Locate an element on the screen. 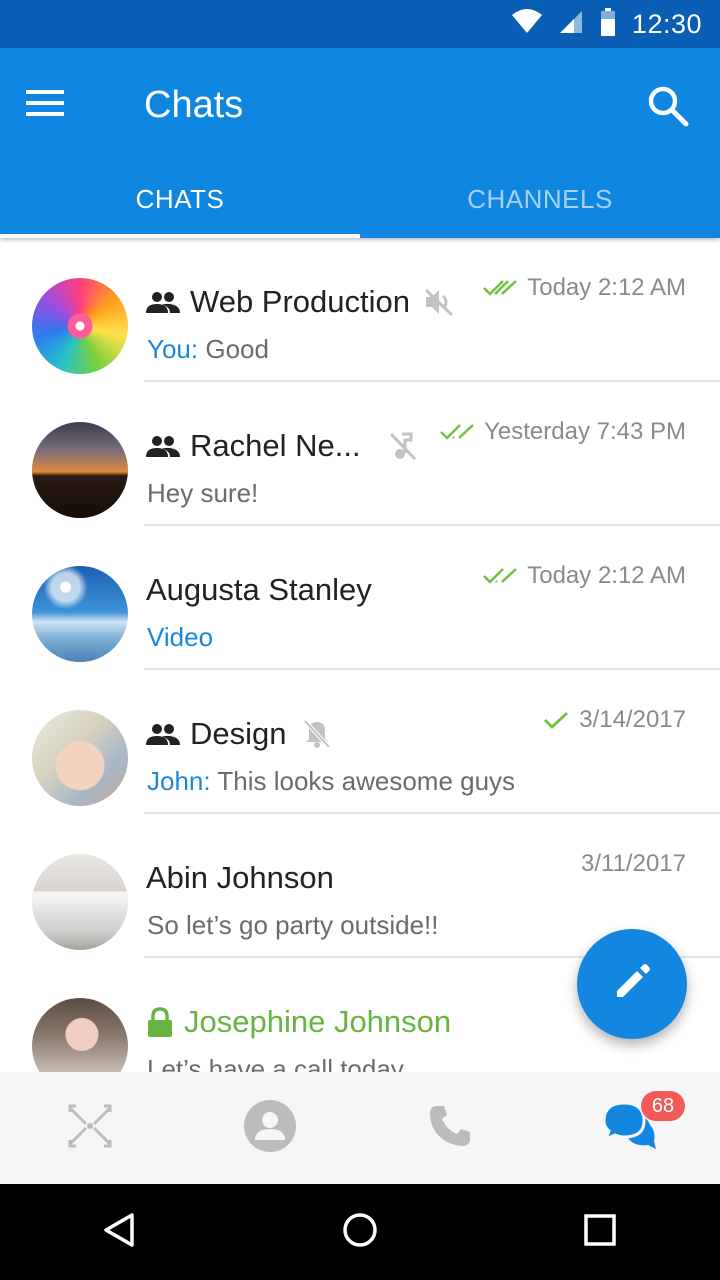  back-button is located at coordinates (120, 1232).